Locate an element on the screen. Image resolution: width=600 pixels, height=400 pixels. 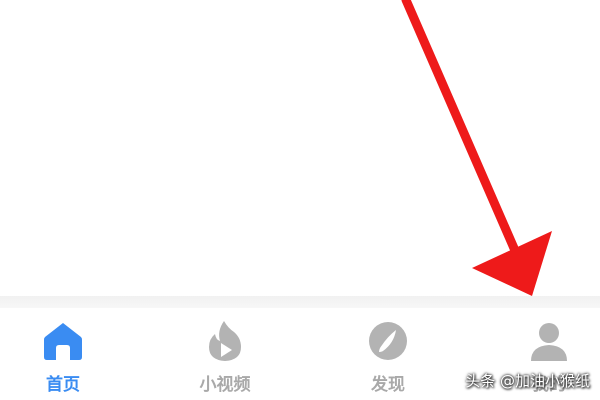
user-icon is located at coordinates (549, 341).